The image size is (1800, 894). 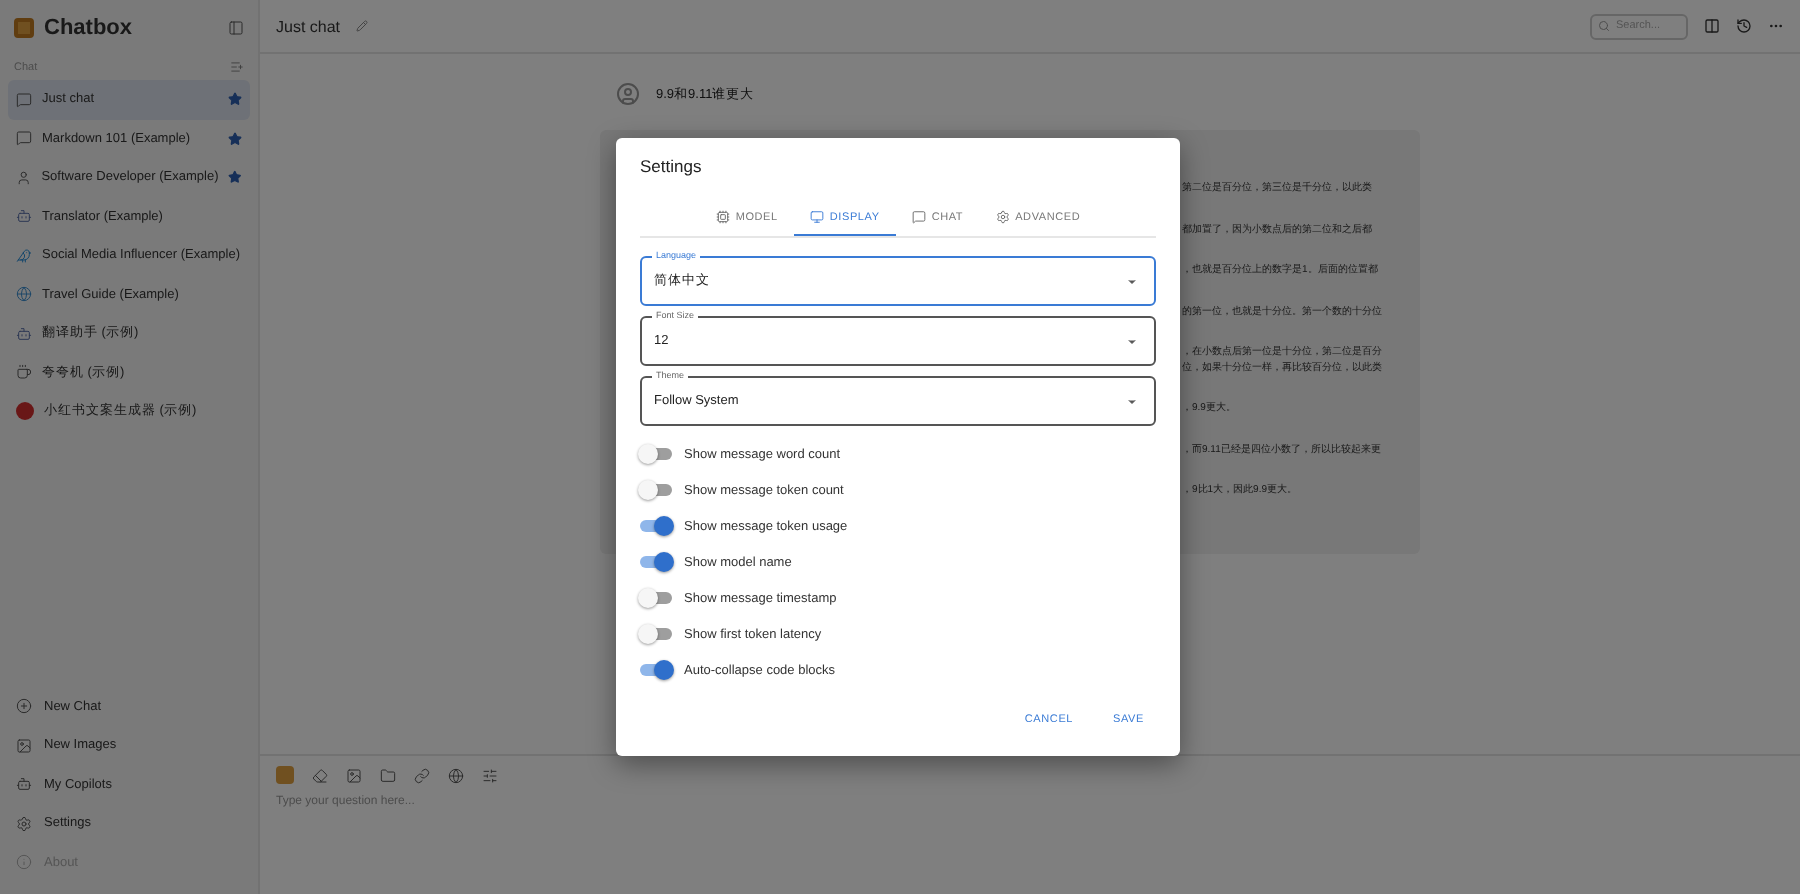 What do you see at coordinates (1744, 26) in the screenshot?
I see `history-icon` at bounding box center [1744, 26].